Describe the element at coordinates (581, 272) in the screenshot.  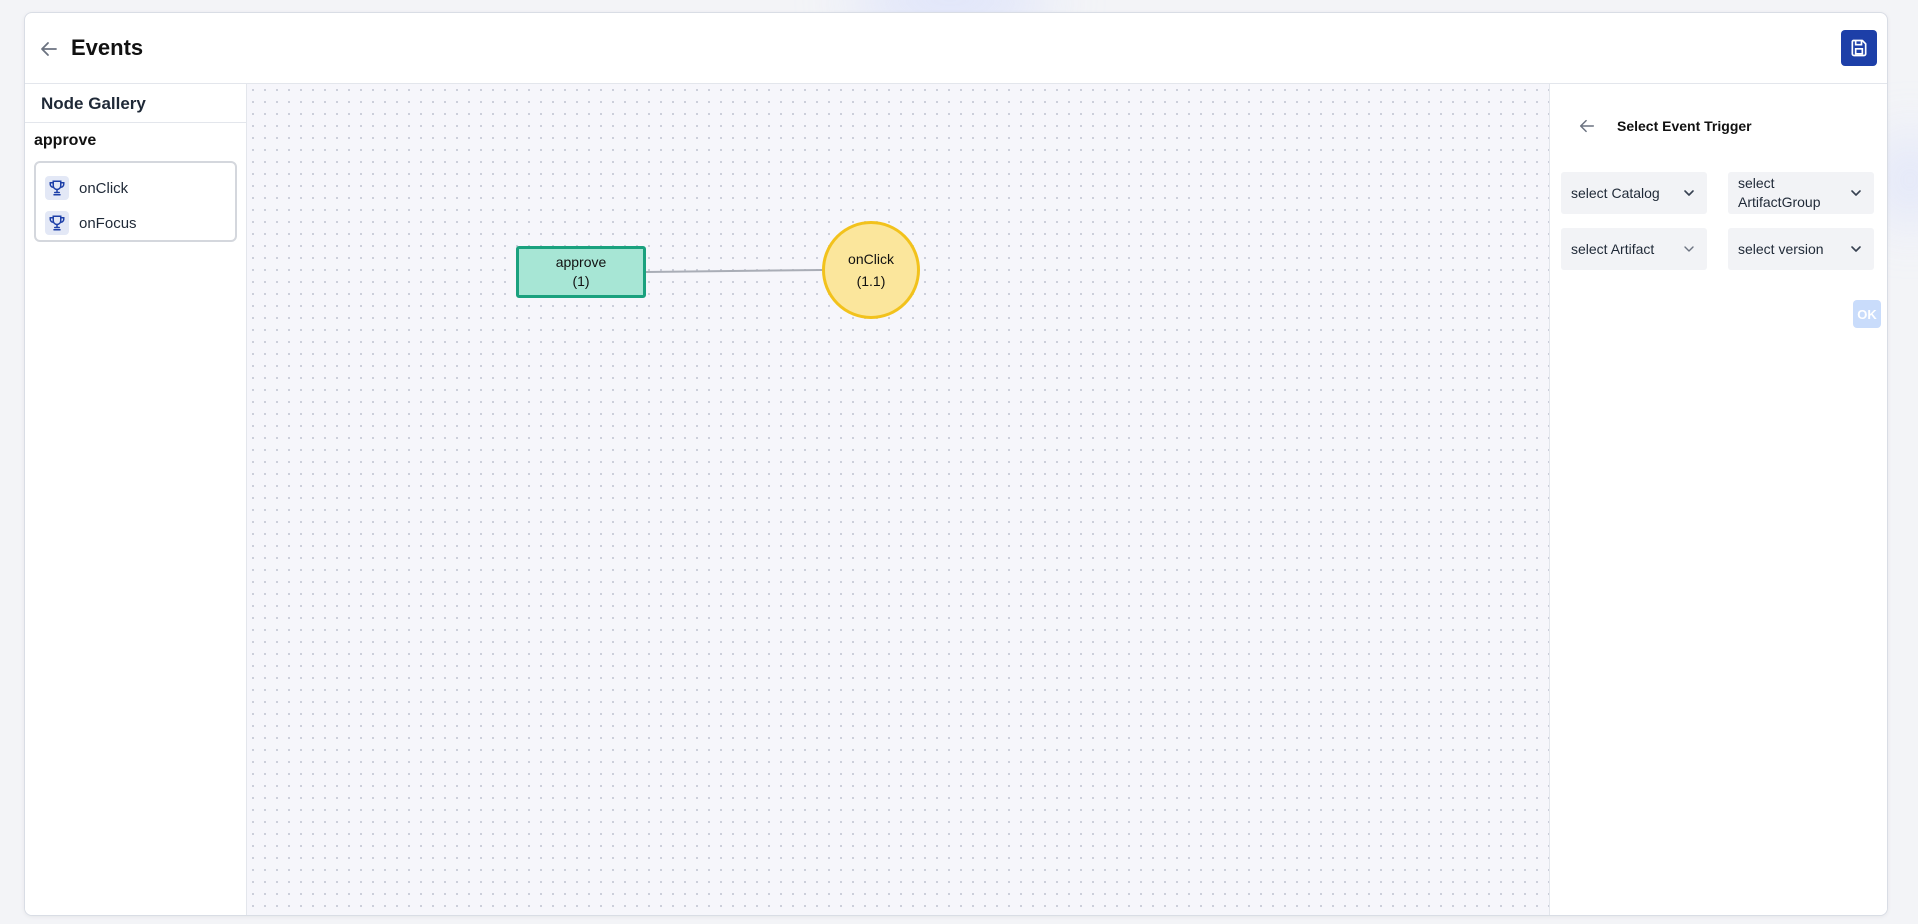
I see `node-approve: approve (1)` at that location.